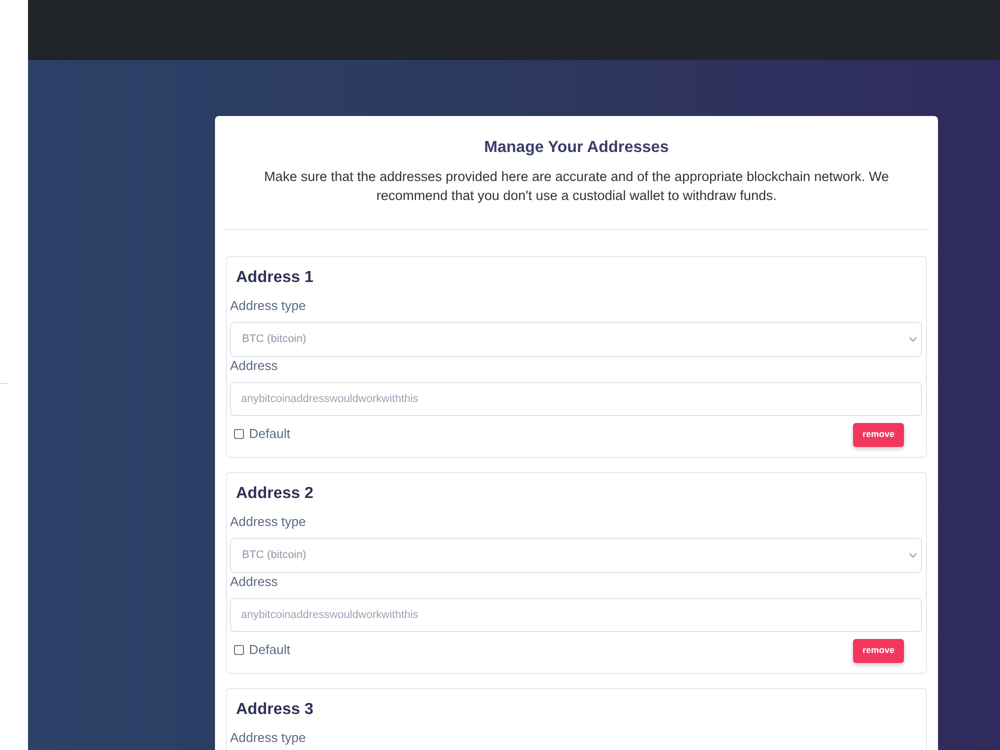  I want to click on panel-description: Make sure that the addresses provided here are accurate and of the appropriate blockchain network. We recommend that you don't use a custodial wallet to withdraw funds., so click(576, 186).